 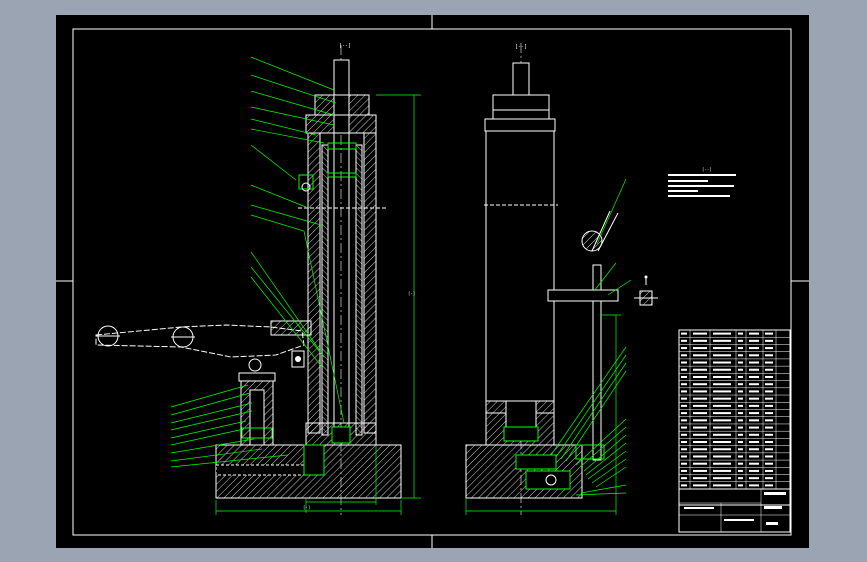 I want to click on unit-text, so click(x=773, y=507).